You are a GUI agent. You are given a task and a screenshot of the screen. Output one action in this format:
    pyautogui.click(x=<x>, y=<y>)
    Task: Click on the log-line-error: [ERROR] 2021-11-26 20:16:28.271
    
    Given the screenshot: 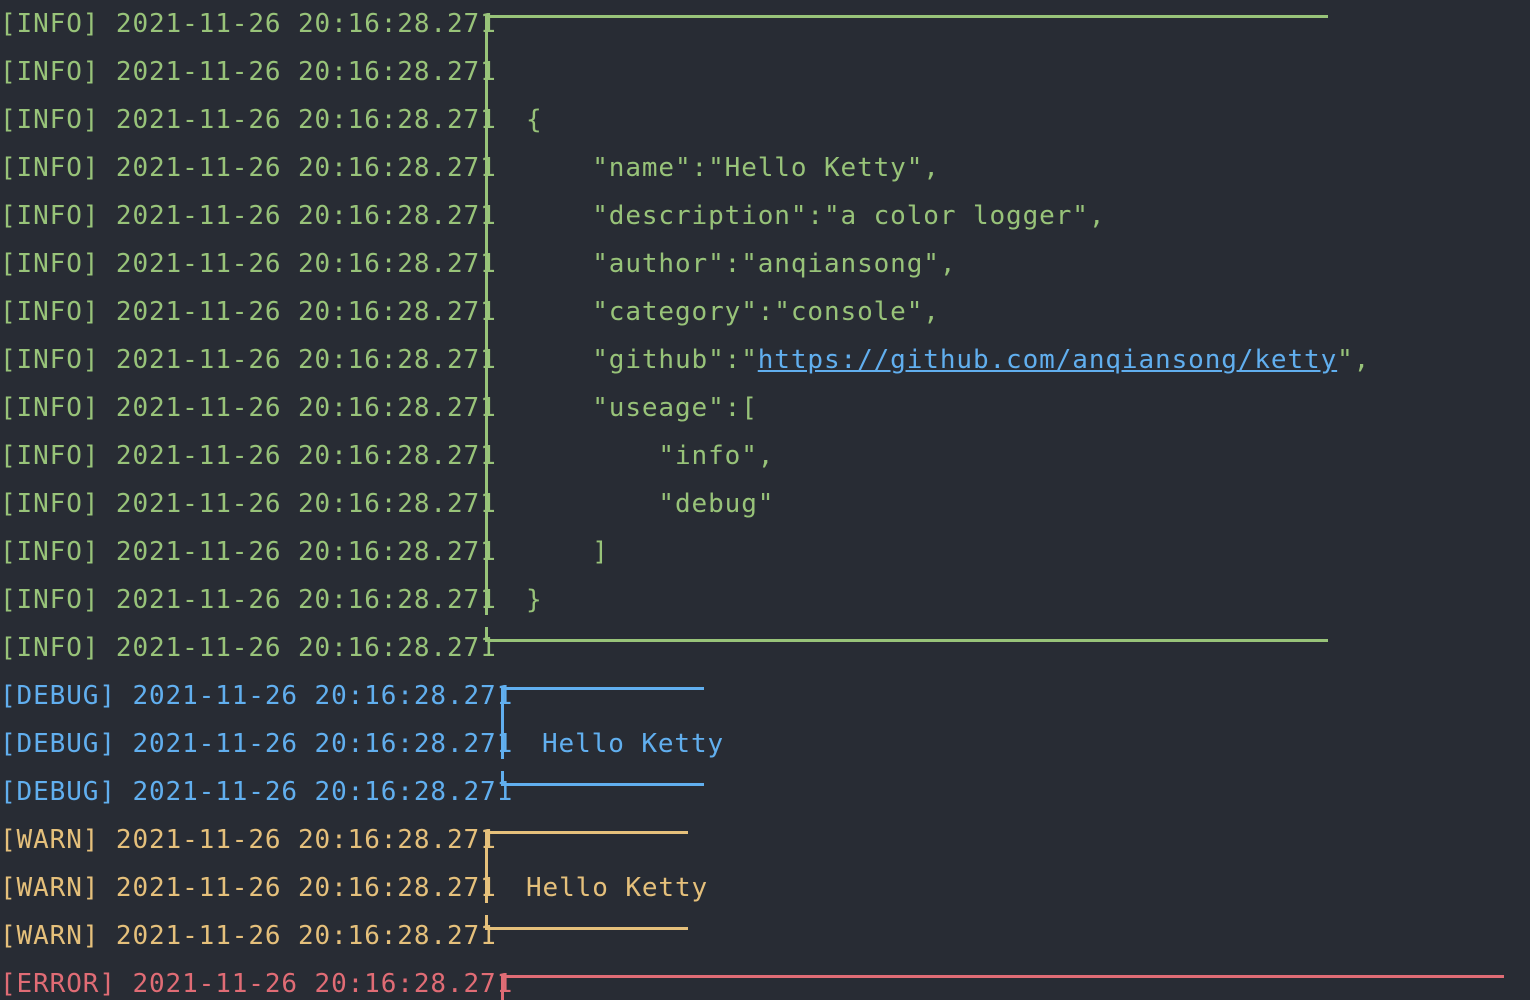 What is the action you would take?
    pyautogui.click(x=256, y=980)
    